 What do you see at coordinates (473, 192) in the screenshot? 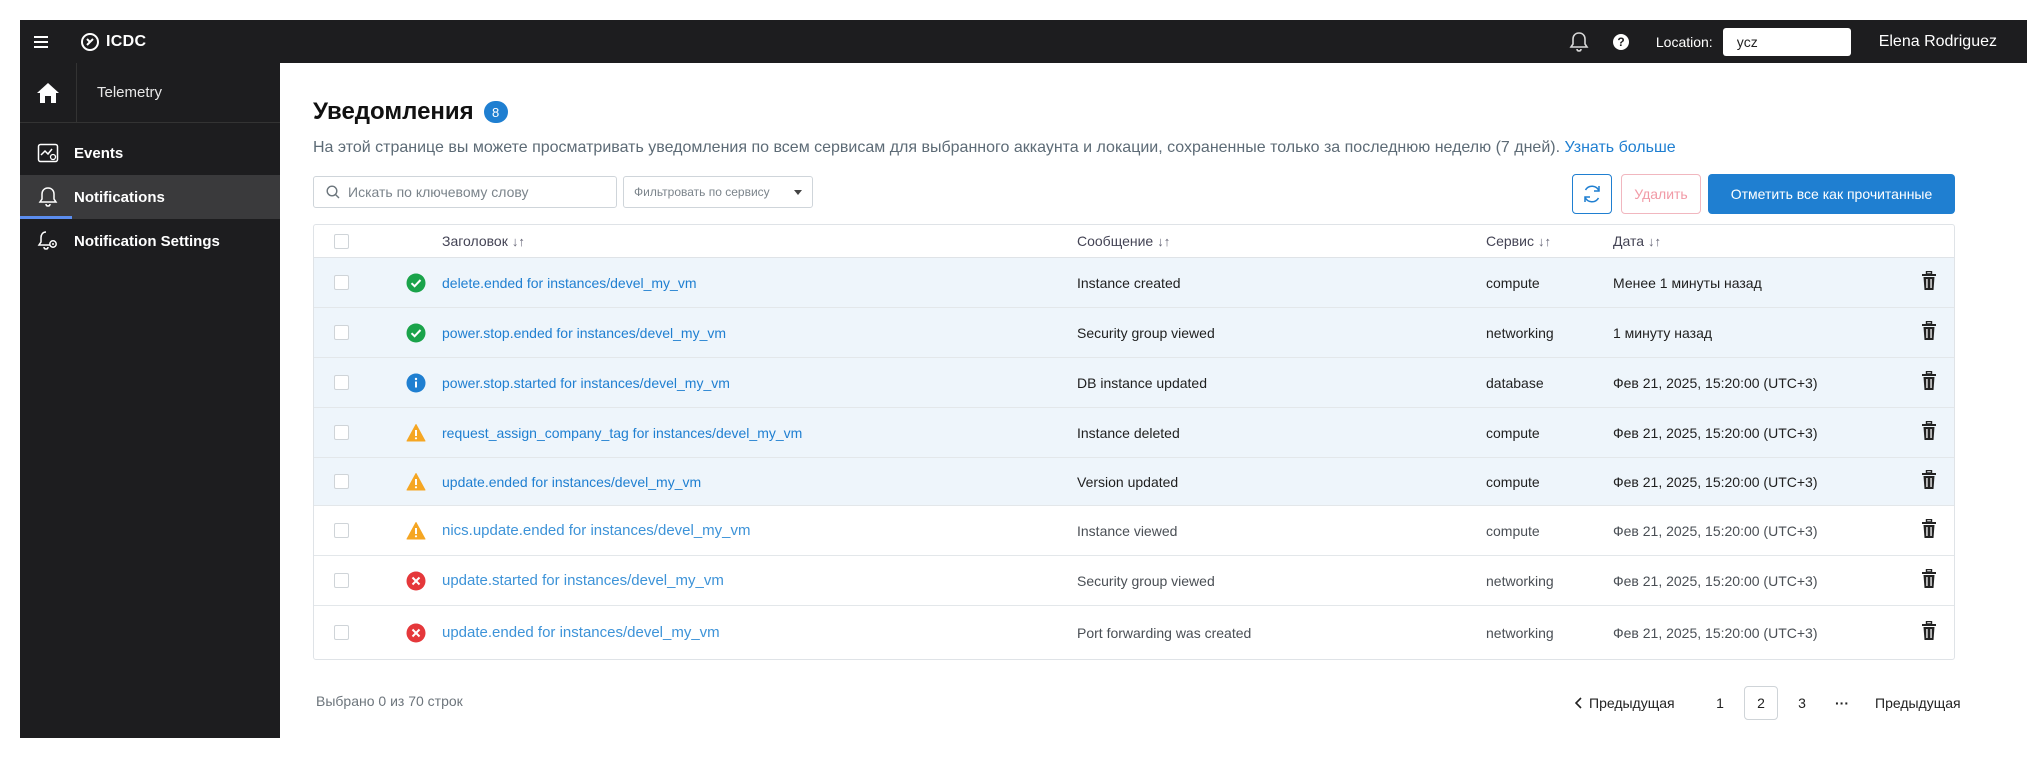
I see `search-input` at bounding box center [473, 192].